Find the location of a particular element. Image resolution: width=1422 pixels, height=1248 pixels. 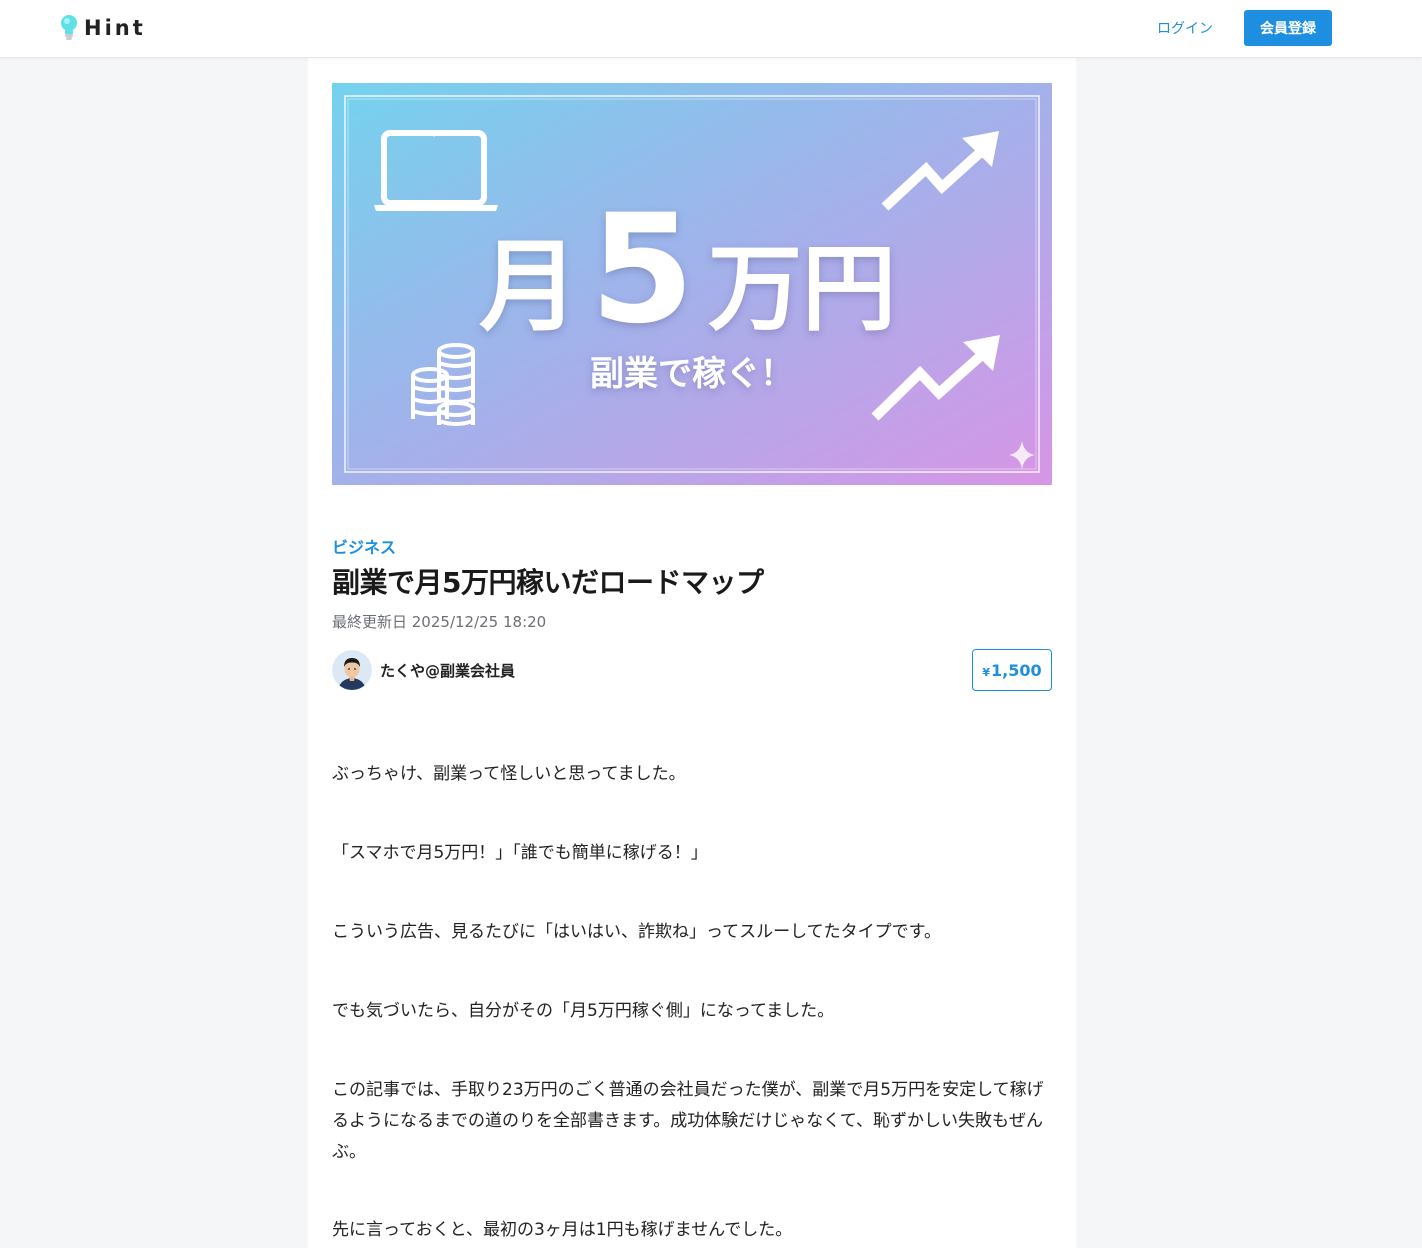

purchase-price-button: ¥1,500 is located at coordinates (1012, 670).